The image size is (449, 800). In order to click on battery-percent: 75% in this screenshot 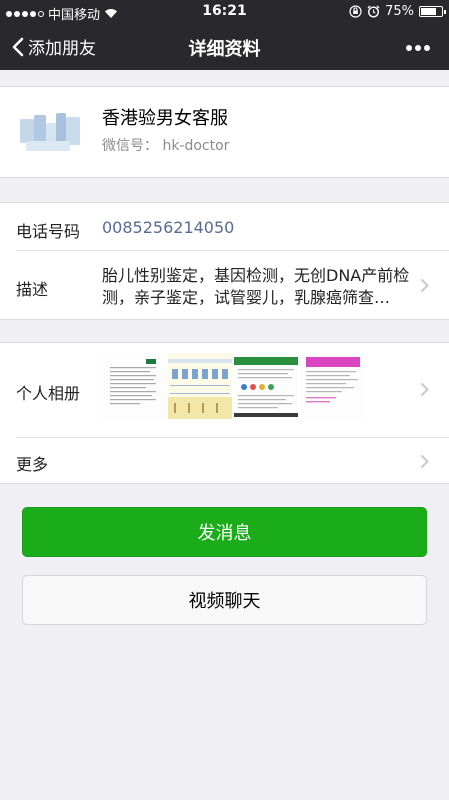, I will do `click(399, 11)`.